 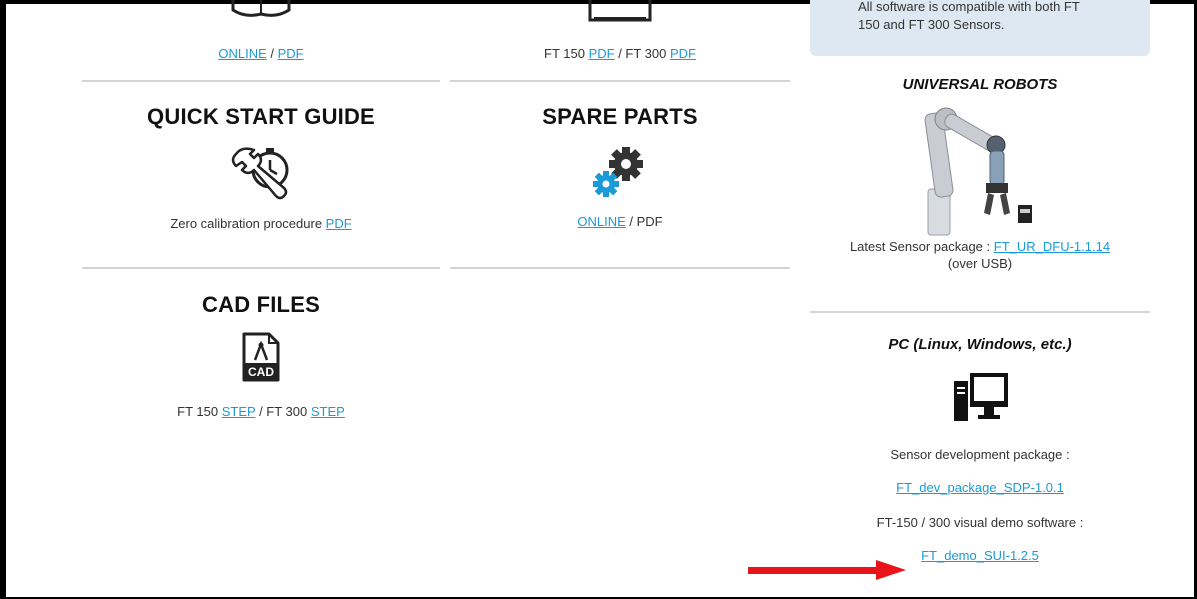 What do you see at coordinates (644, 221) in the screenshot?
I see `spare-parts-pdf-text: / PDF` at bounding box center [644, 221].